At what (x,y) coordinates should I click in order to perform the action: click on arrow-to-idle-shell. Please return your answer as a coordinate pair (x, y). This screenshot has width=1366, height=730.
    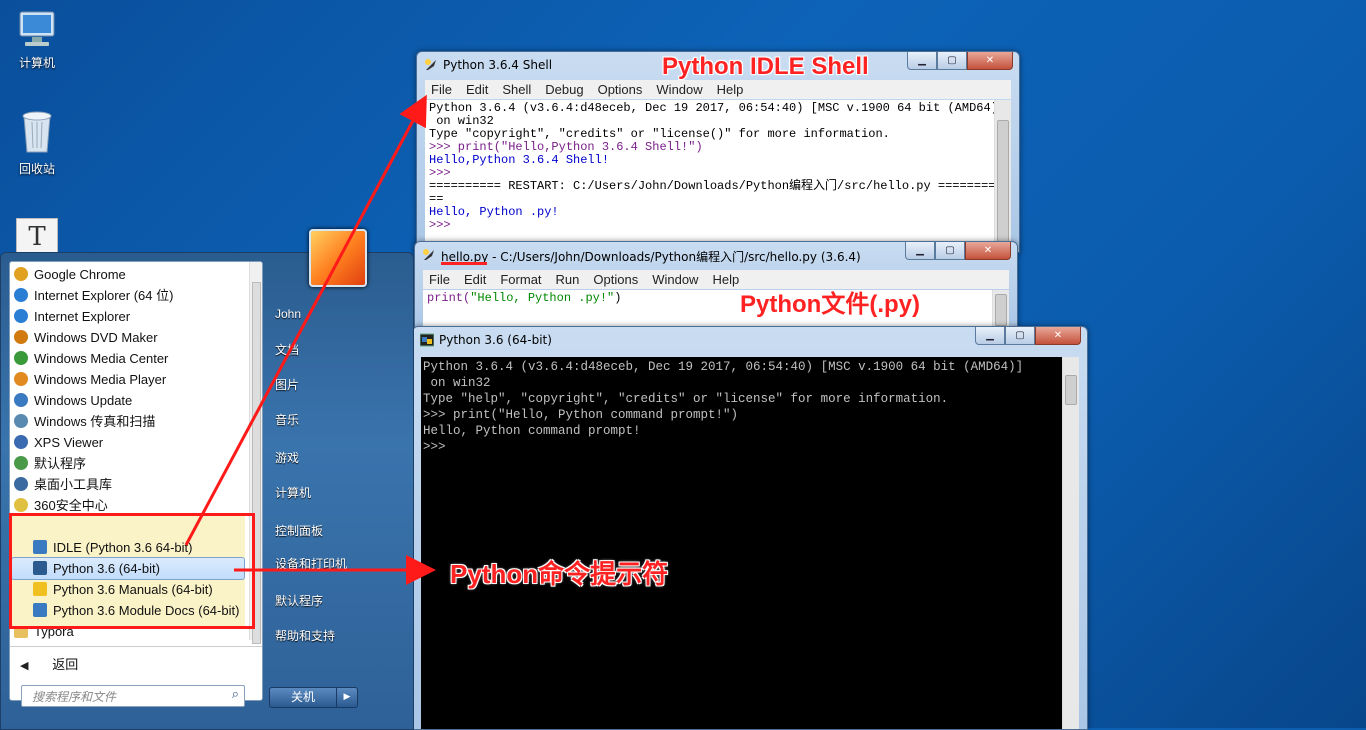
    Looking at the image, I should click on (305, 320).